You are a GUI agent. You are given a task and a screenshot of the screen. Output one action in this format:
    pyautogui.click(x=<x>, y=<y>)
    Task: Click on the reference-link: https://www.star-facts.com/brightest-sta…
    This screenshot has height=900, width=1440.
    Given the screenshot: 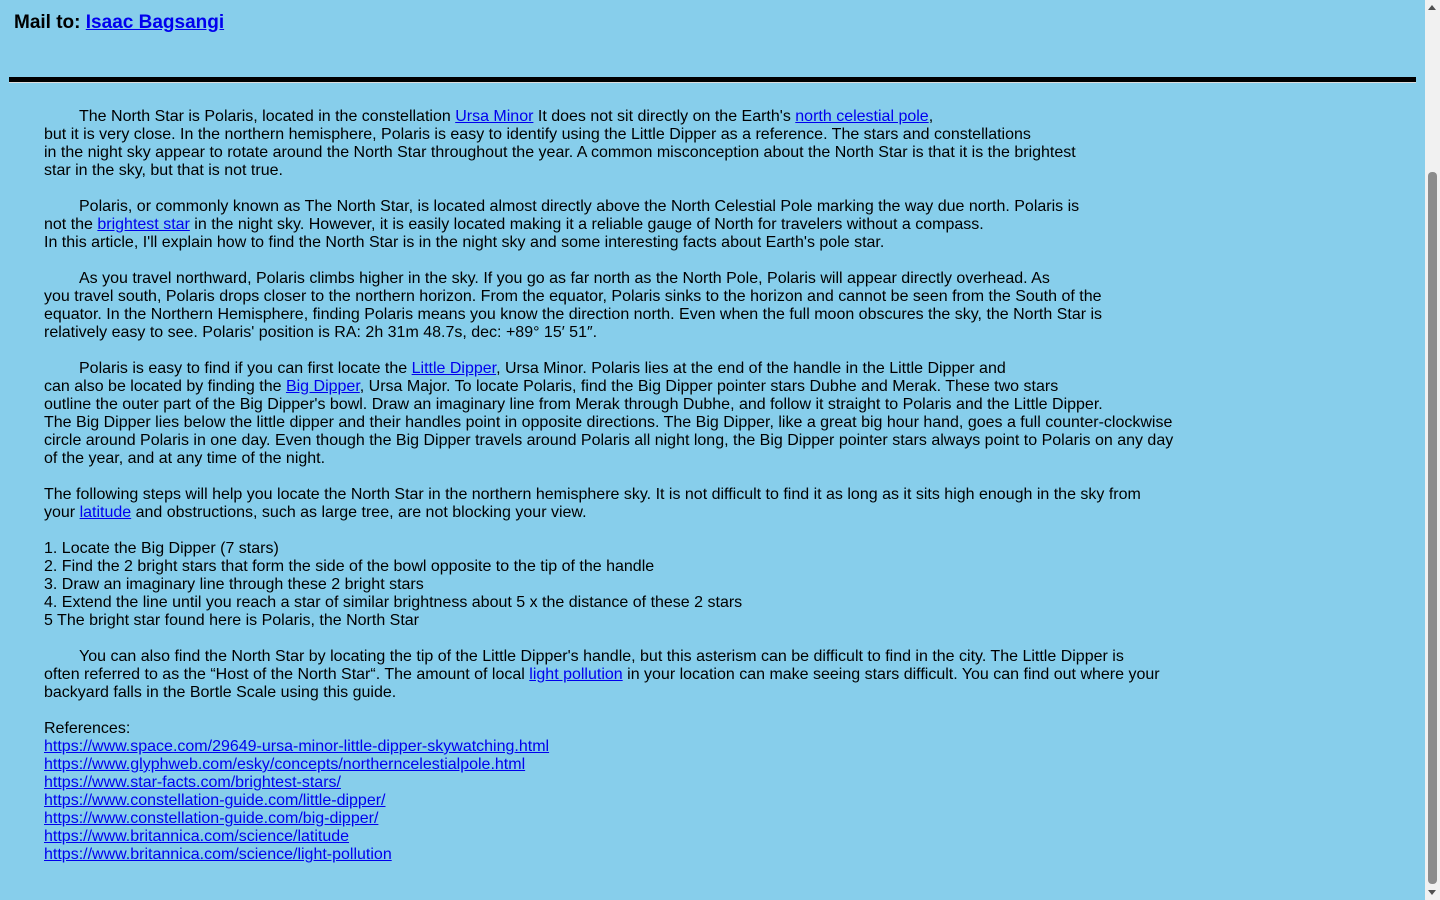 What is the action you would take?
    pyautogui.click(x=634, y=783)
    